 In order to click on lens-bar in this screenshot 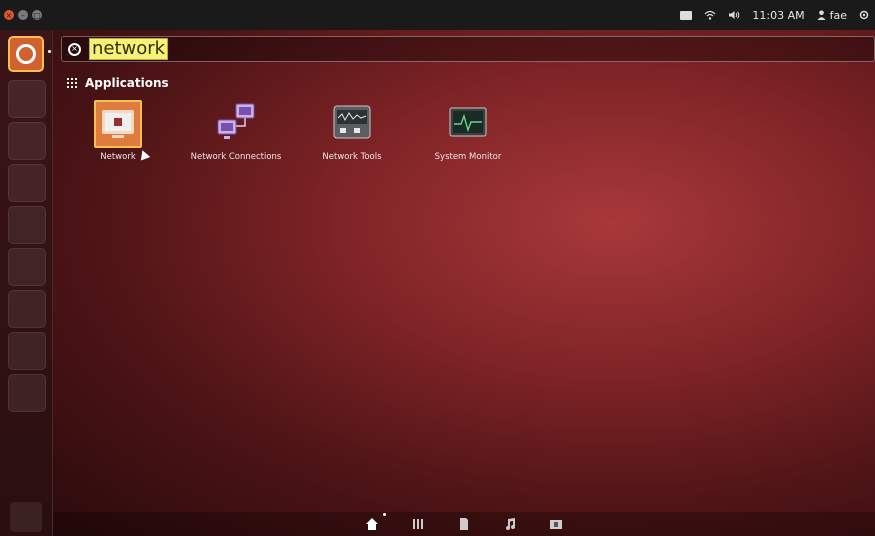, I will do `click(464, 524)`.